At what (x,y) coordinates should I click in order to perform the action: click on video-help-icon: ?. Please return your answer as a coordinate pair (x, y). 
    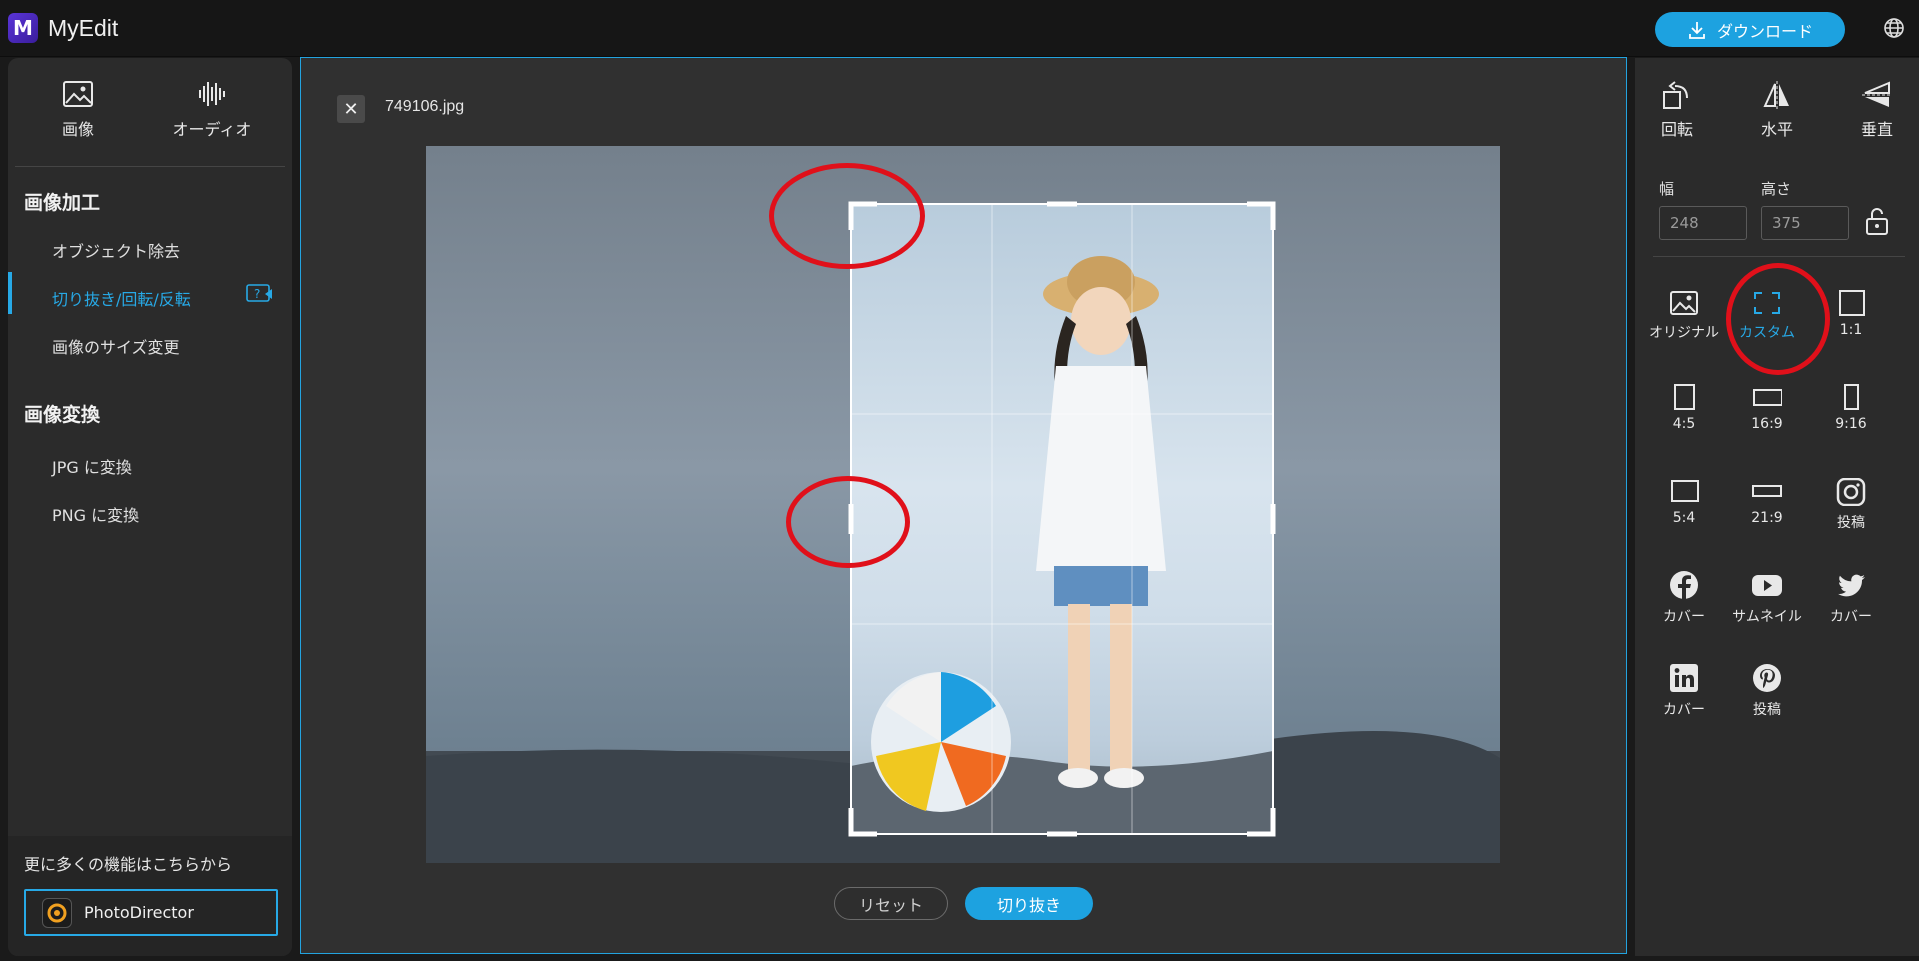
    Looking at the image, I should click on (260, 294).